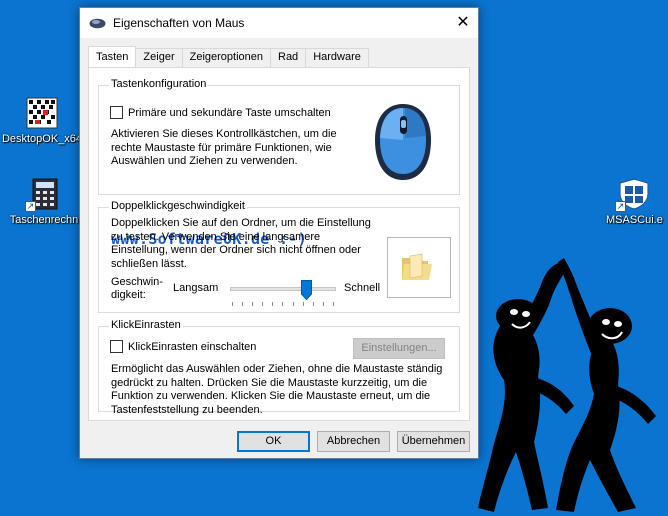 This screenshot has width=668, height=516. What do you see at coordinates (146, 325) in the screenshot?
I see `group-title: KlickEinrasten` at bounding box center [146, 325].